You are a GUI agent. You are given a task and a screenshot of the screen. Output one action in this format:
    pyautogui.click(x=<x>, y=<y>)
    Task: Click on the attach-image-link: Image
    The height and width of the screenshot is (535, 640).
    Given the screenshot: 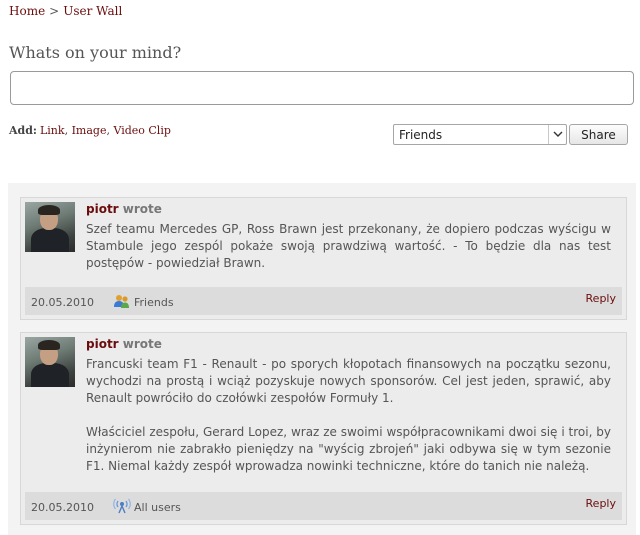 What is the action you would take?
    pyautogui.click(x=89, y=130)
    